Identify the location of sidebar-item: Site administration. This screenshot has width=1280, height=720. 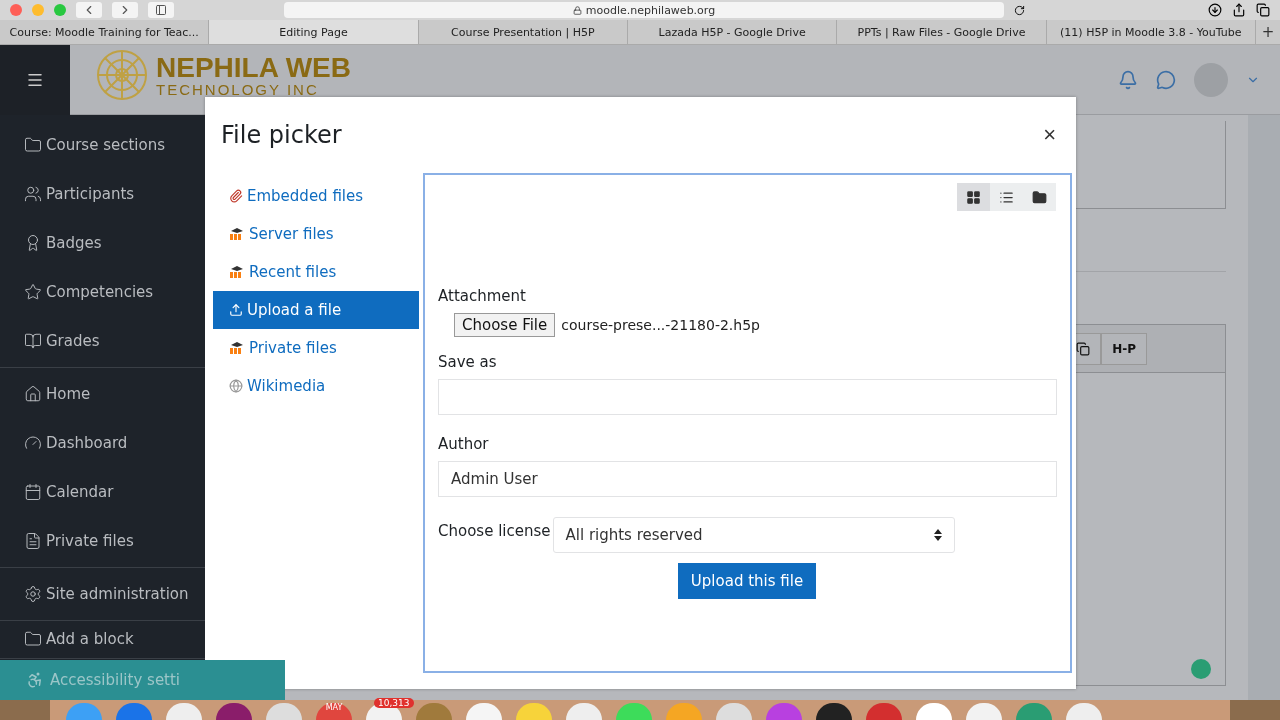
(102, 593).